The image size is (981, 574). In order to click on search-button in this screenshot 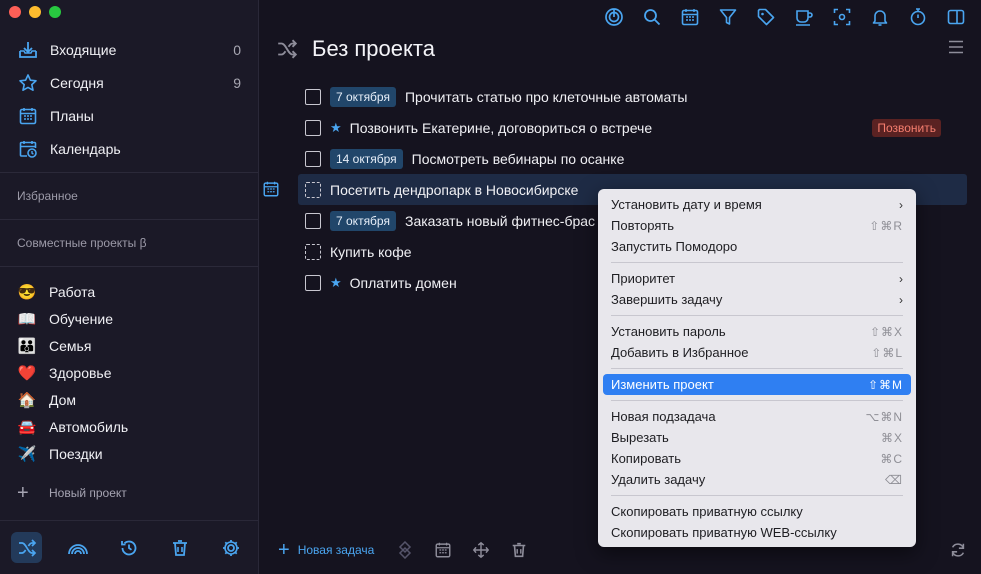, I will do `click(652, 17)`.